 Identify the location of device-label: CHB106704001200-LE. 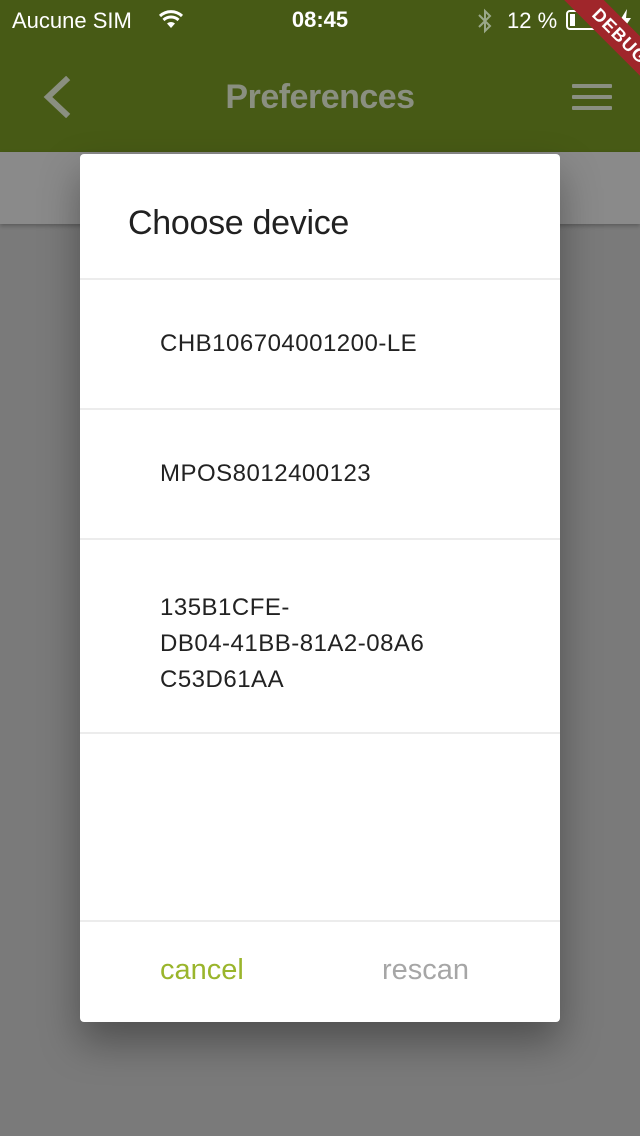
(289, 343).